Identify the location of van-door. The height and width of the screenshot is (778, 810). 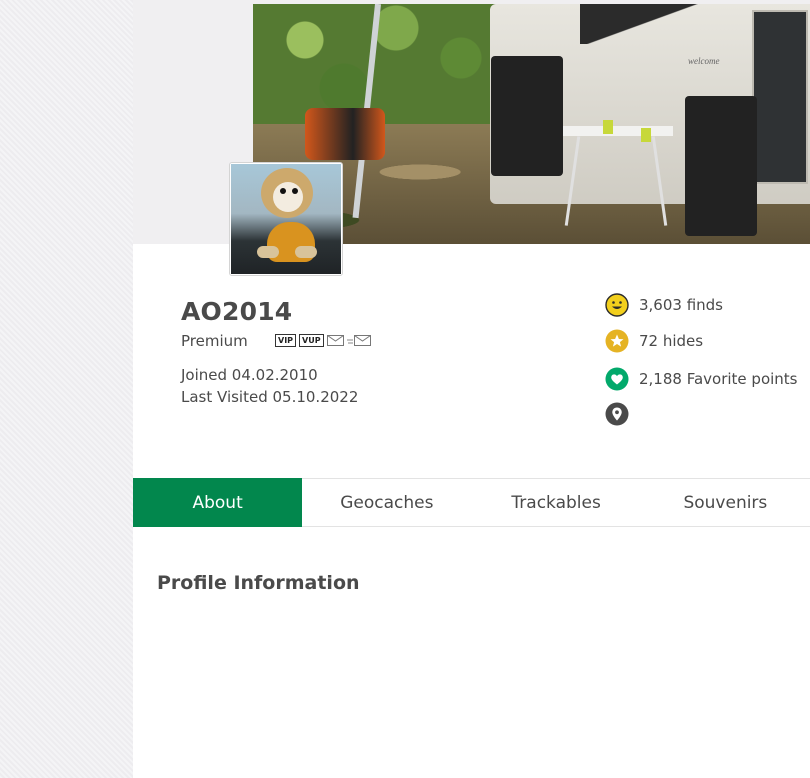
(780, 97).